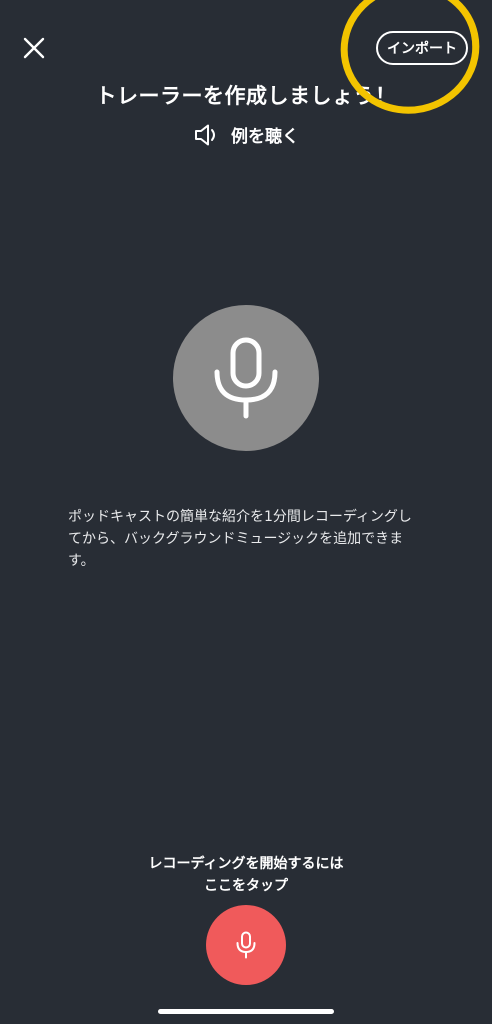 The width and height of the screenshot is (492, 1024). Describe the element at coordinates (265, 137) in the screenshot. I see `listen-example-label: 例を聴く` at that location.